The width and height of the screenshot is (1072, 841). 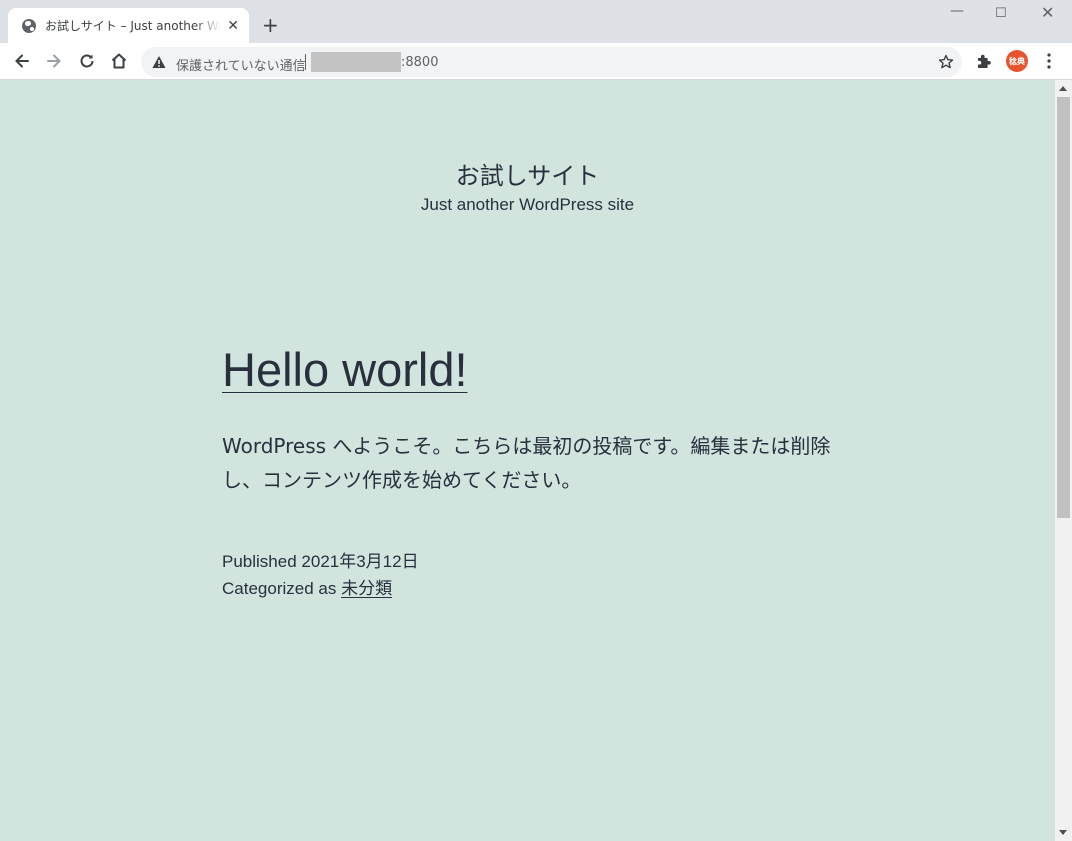 I want to click on menu-icon, so click(x=1049, y=61).